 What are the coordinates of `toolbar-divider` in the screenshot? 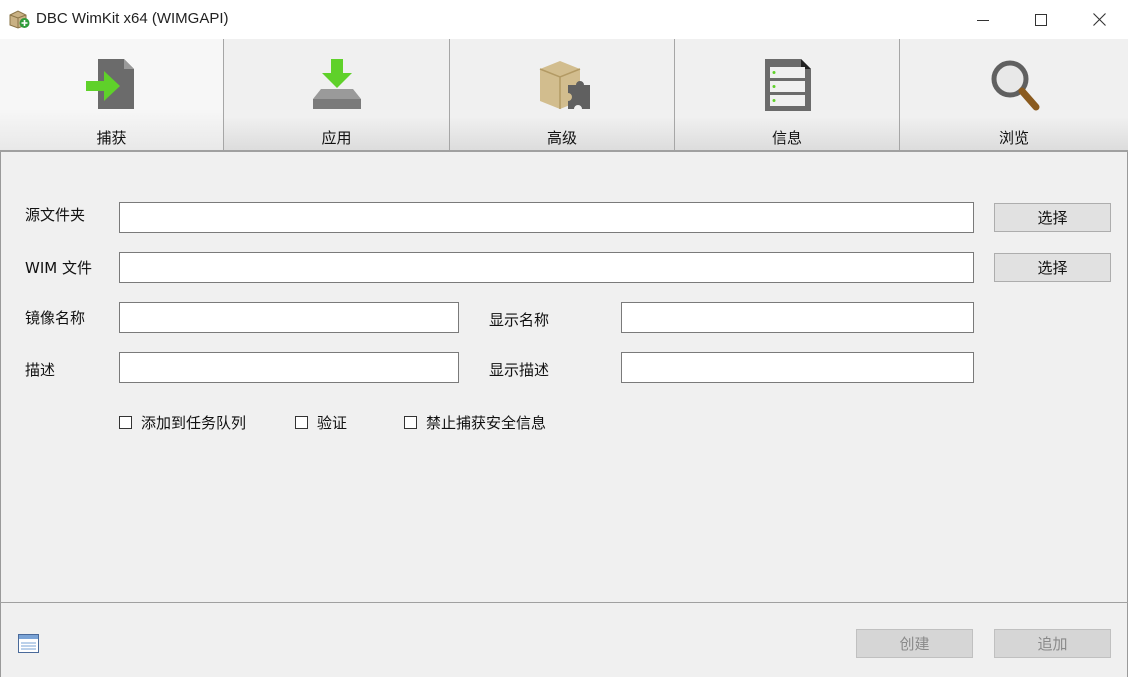 It's located at (564, 151).